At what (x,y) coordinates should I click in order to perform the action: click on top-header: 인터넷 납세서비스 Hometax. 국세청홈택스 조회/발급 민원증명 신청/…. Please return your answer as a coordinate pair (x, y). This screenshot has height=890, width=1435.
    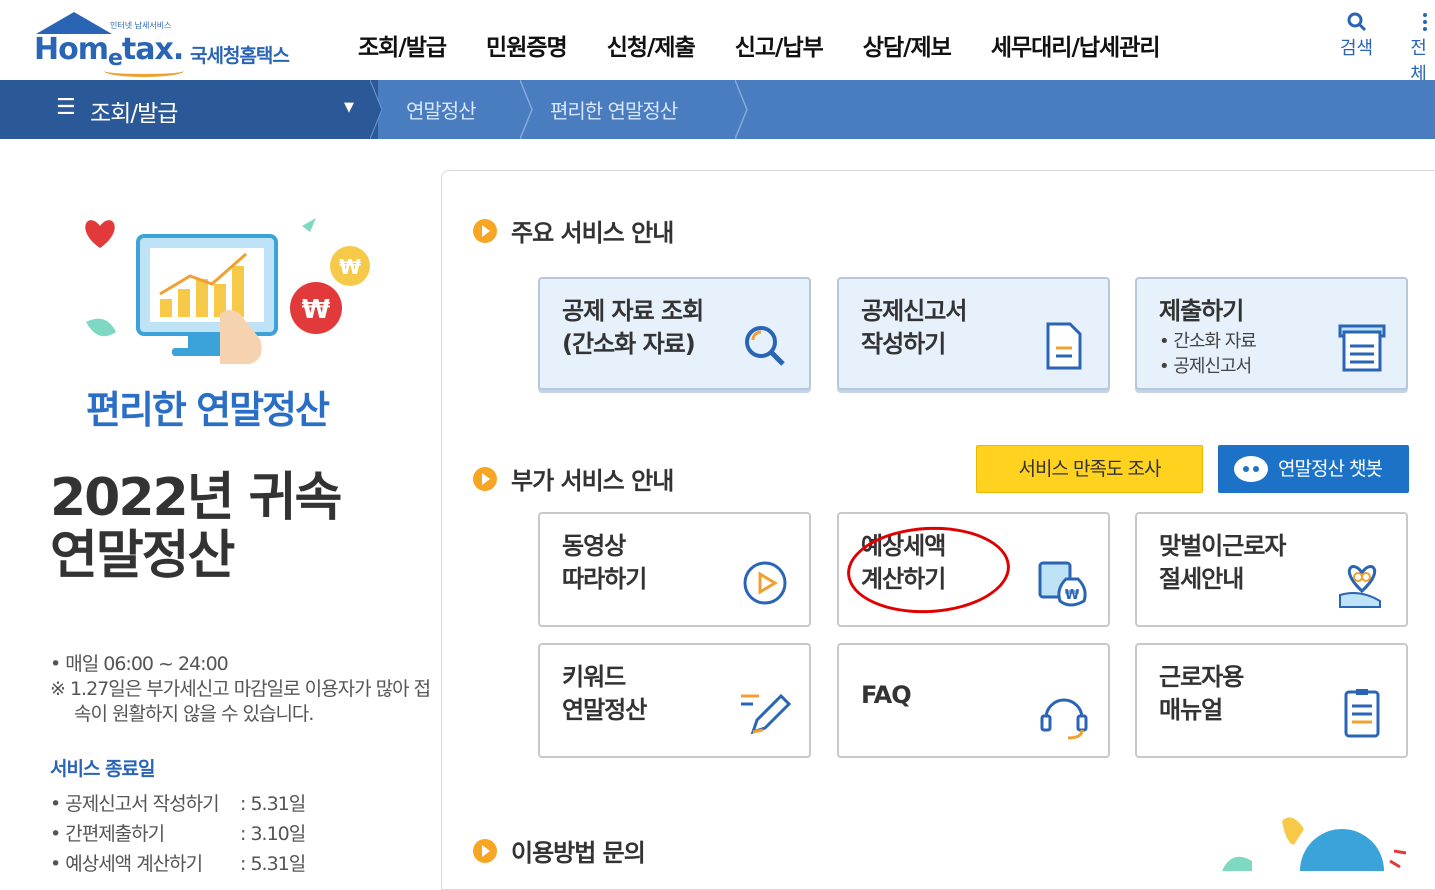
    Looking at the image, I should click on (717, 42).